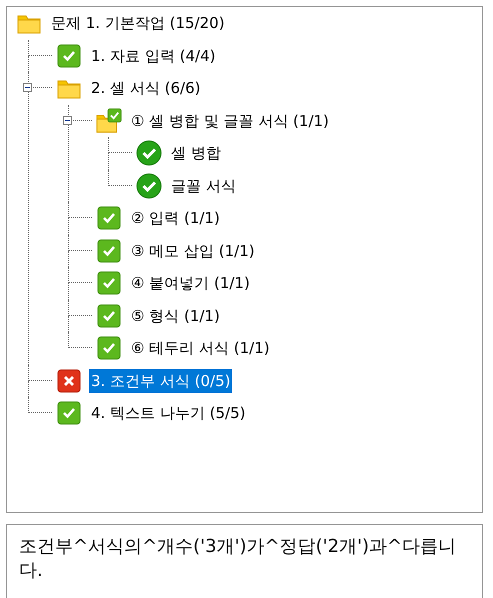  What do you see at coordinates (230, 120) in the screenshot?
I see `tree-item: ① 셀 병합 및 글꼴 서식 (1/1)` at bounding box center [230, 120].